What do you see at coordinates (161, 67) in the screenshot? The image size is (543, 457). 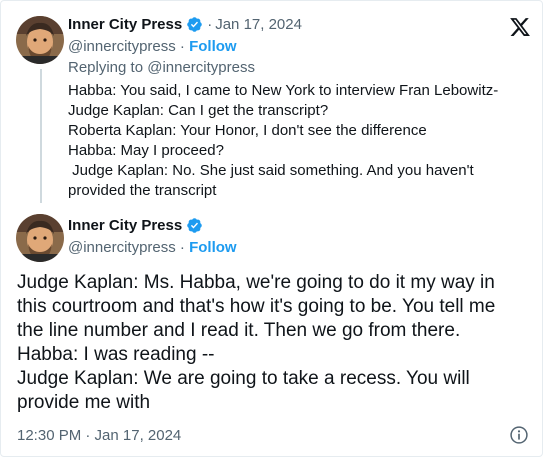 I see `replying-to-label: Replying to @innercitypress` at bounding box center [161, 67].